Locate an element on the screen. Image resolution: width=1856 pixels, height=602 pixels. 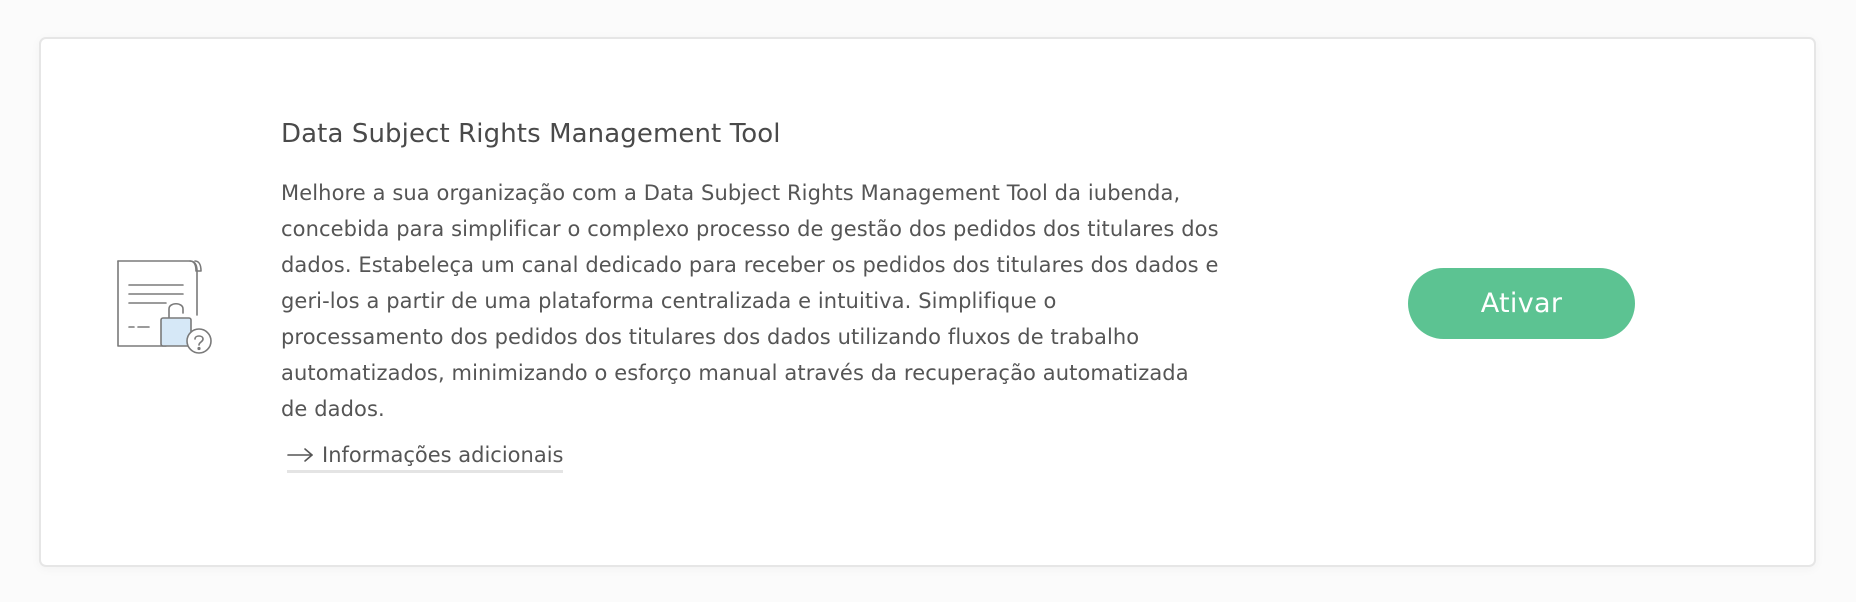
arrow-right-icon is located at coordinates (300, 455).